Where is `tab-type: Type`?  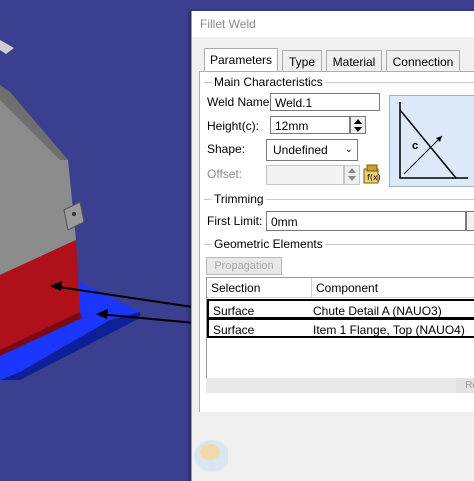
tab-type: Type is located at coordinates (302, 61).